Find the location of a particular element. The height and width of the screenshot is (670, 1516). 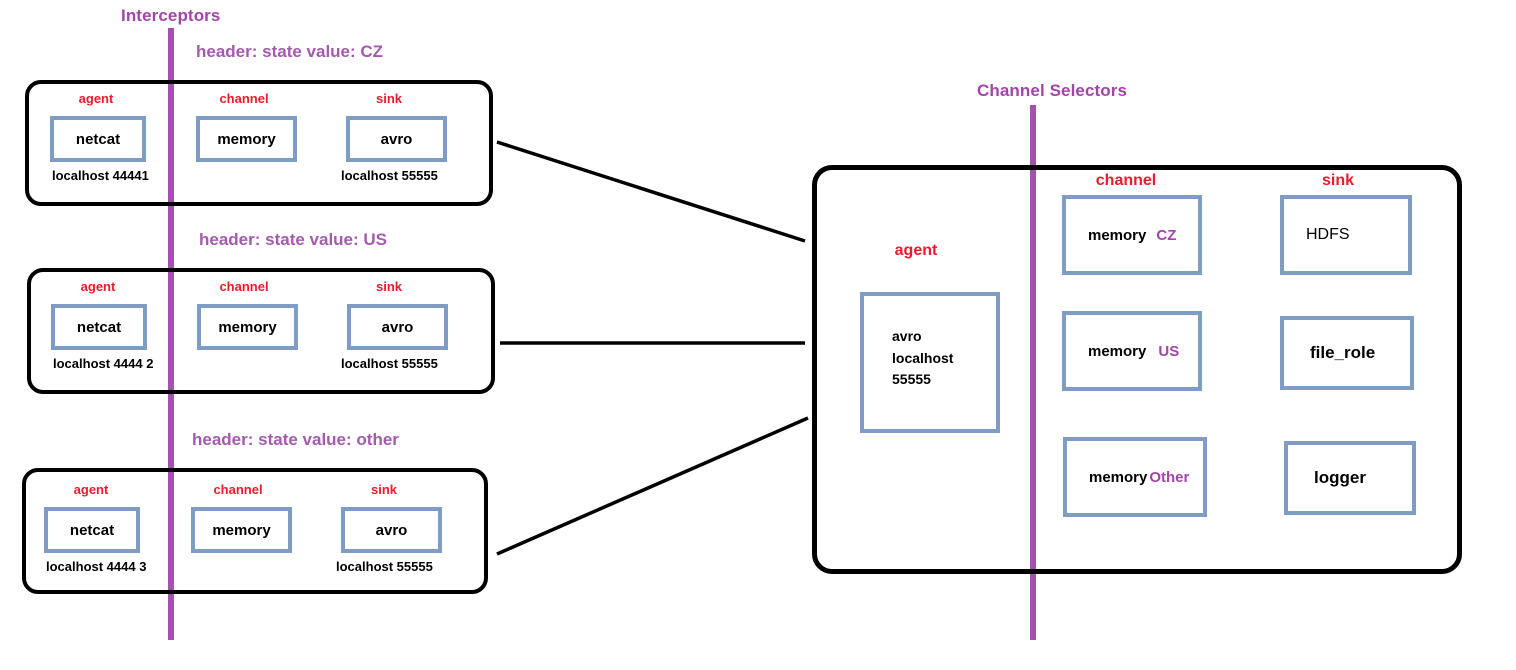

collector-channel-box-cz: memory CZ is located at coordinates (1132, 235).